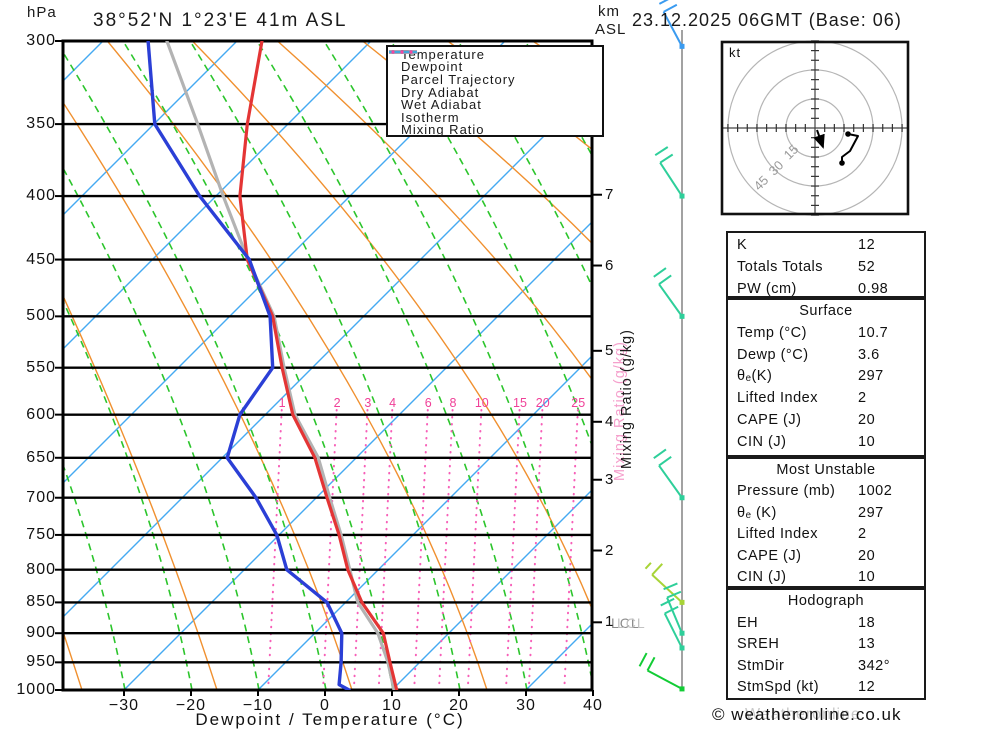 Image resolution: width=1000 pixels, height=733 pixels. What do you see at coordinates (862, 398) in the screenshot?
I see `stat-value: 2` at bounding box center [862, 398].